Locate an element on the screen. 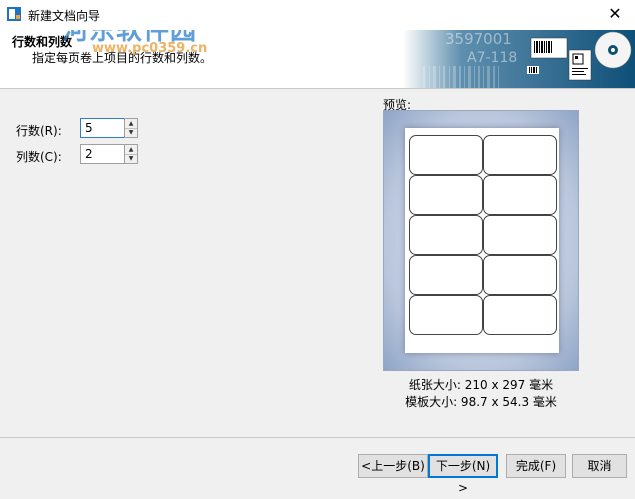 Image resolution: width=635 pixels, height=499 pixels. cancel-button: 取消 is located at coordinates (599, 466).